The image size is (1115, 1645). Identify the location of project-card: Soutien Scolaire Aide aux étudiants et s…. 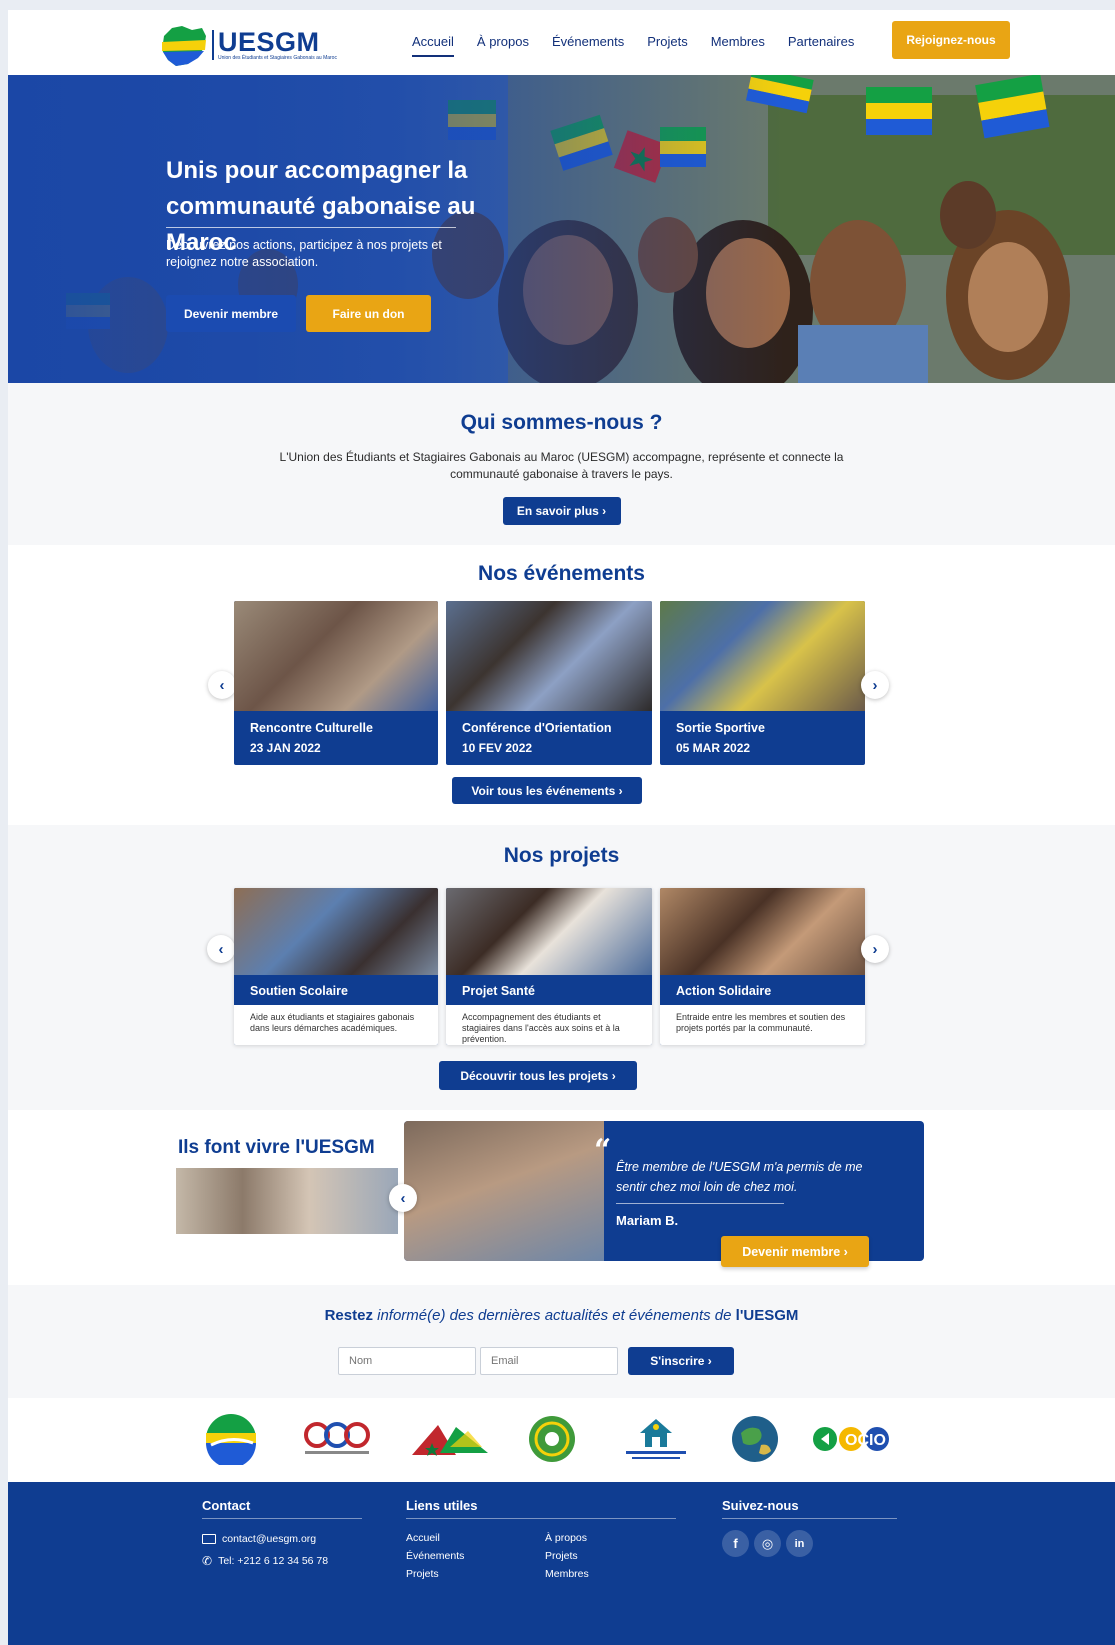
(336, 966).